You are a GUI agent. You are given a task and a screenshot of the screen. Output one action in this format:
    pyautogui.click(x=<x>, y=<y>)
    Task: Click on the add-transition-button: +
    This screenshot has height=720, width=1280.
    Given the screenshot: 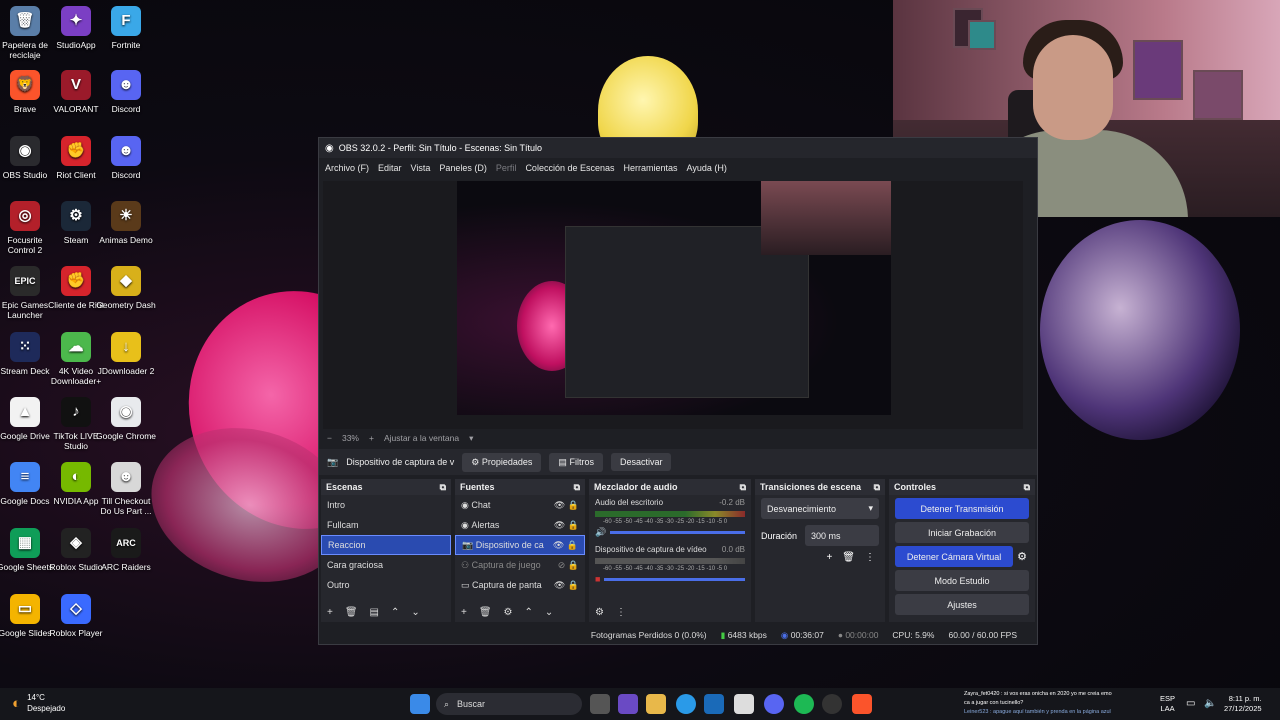 What is the action you would take?
    pyautogui.click(x=829, y=557)
    